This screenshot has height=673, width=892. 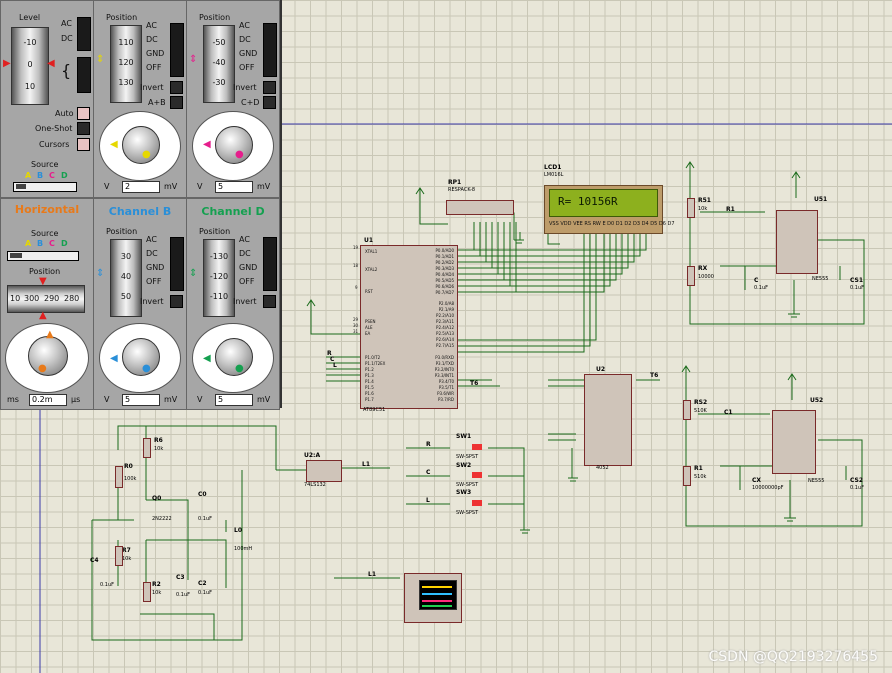 I want to click on channel-a-ac-label: AC, so click(x=151, y=25).